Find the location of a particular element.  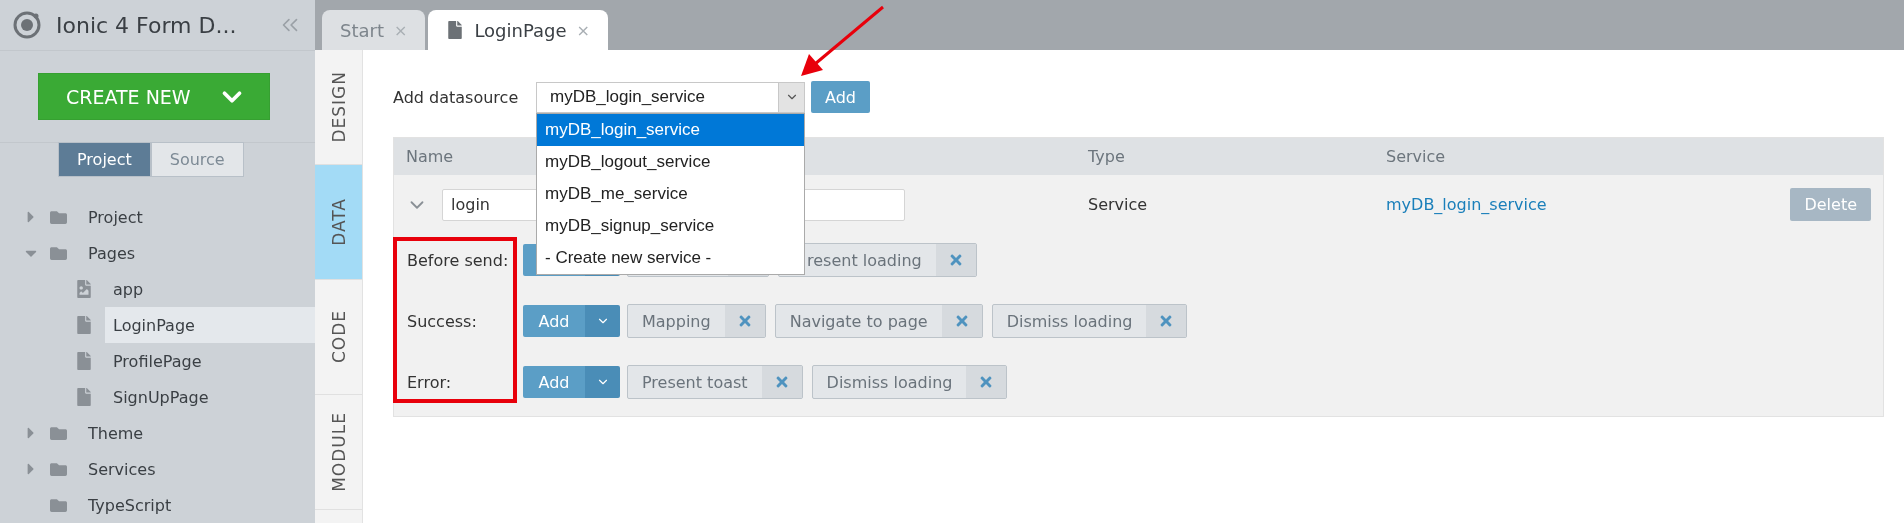

tree-item: Services is located at coordinates (122, 469).